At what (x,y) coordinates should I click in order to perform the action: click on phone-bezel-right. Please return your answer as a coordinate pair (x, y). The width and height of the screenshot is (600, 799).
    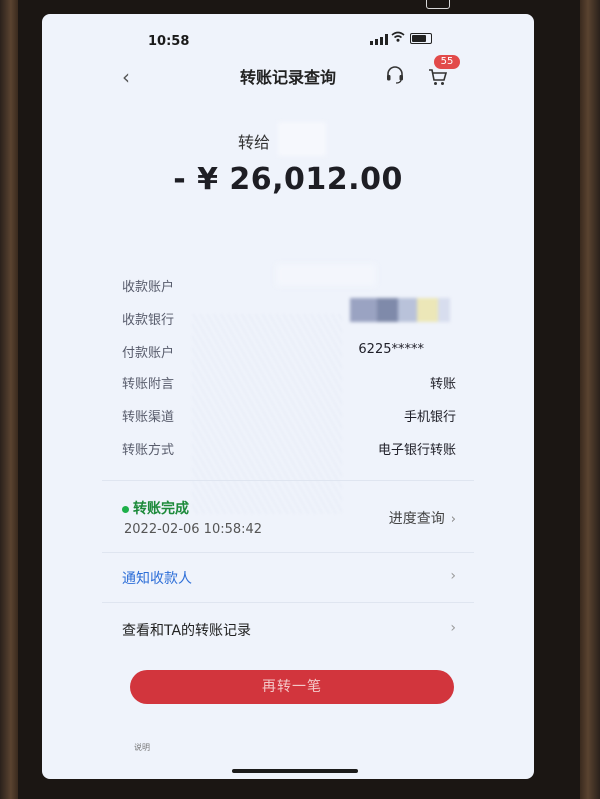
    Looking at the image, I should click on (590, 399).